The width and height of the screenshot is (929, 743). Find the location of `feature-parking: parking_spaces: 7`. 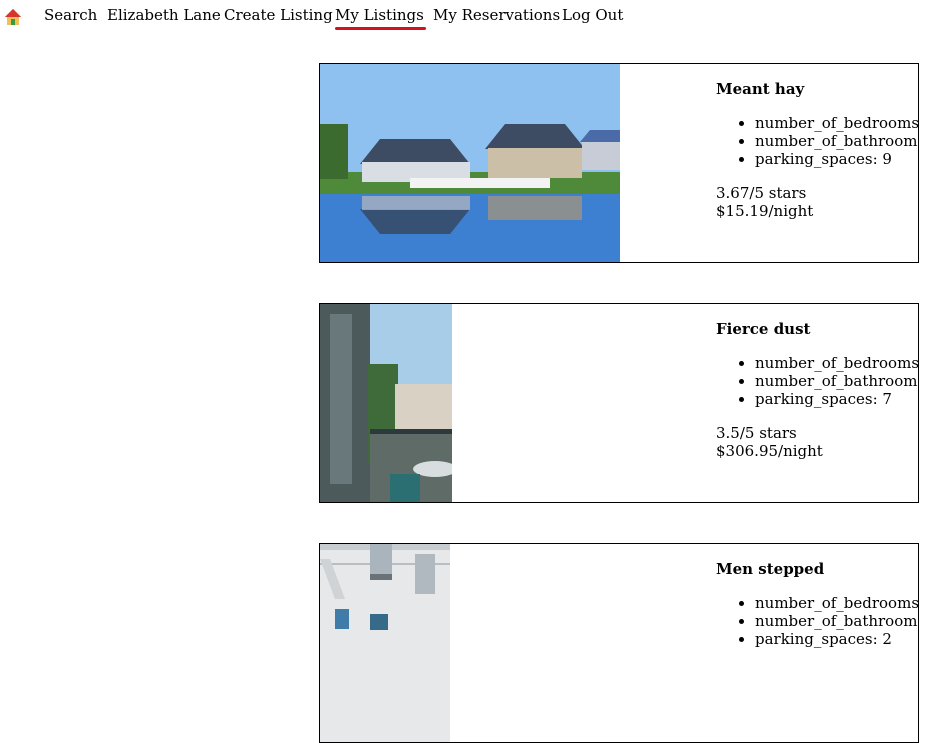

feature-parking: parking_spaces: 7 is located at coordinates (836, 399).